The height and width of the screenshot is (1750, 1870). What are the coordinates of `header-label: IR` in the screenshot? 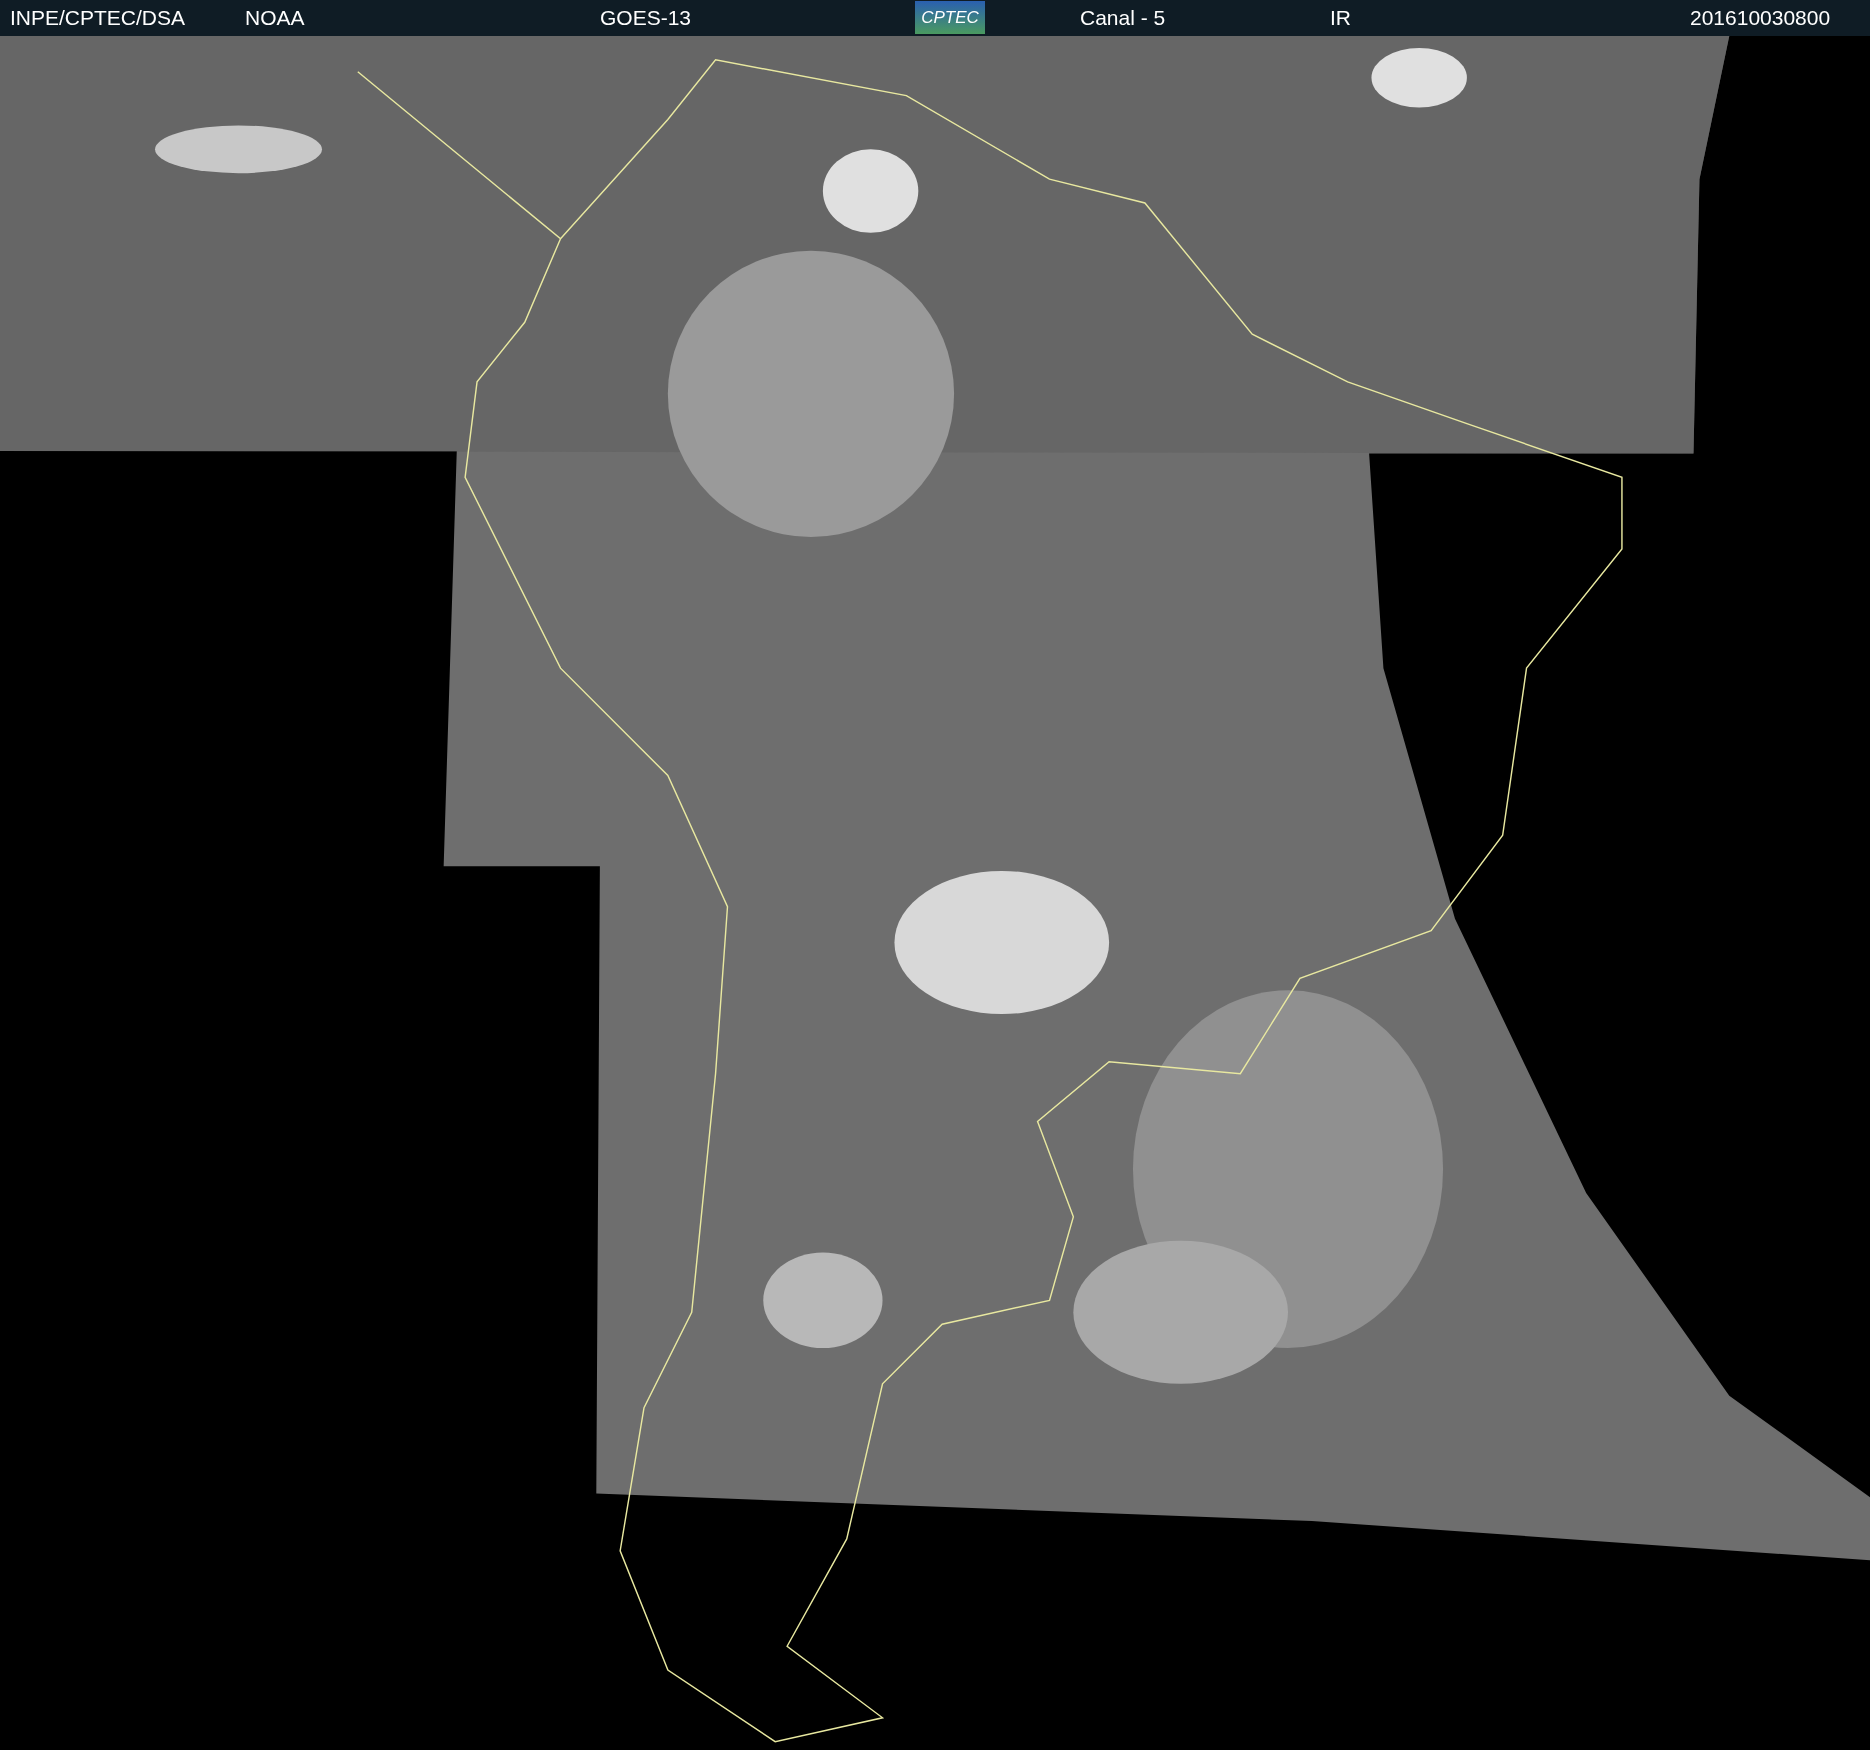 It's located at (1340, 18).